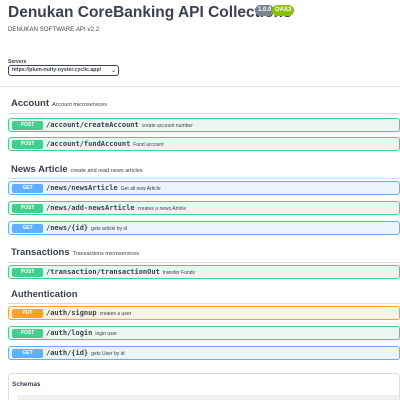  Describe the element at coordinates (204, 353) in the screenshot. I see `operation-get-auth-id: GET /auth/{id} gets User by id` at that location.